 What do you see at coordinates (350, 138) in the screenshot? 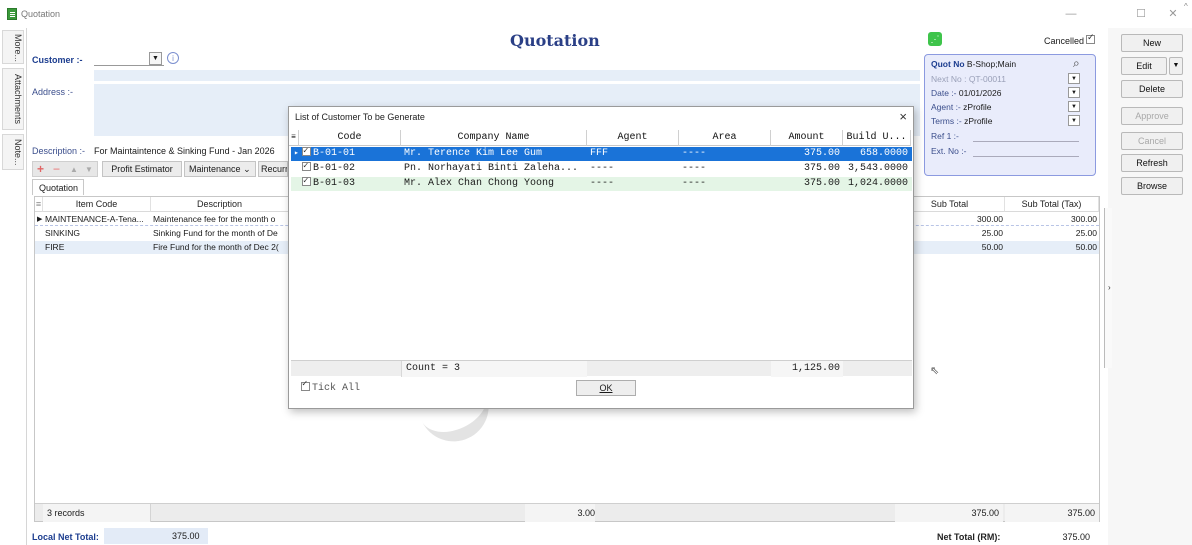
I see `header-code: Code` at bounding box center [350, 138].